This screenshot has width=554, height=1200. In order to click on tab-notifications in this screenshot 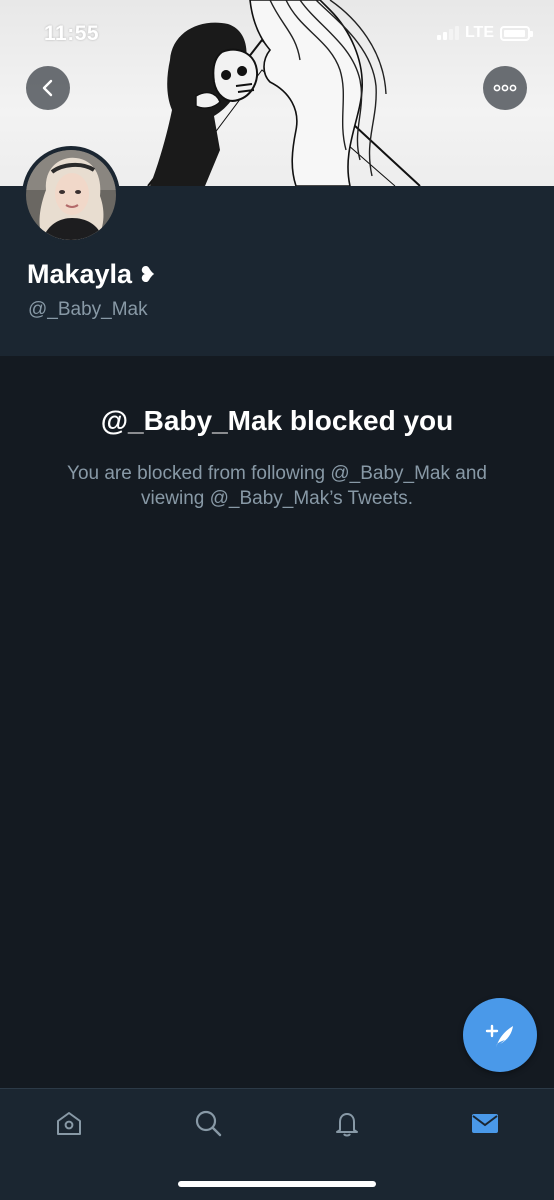, I will do `click(347, 1123)`.